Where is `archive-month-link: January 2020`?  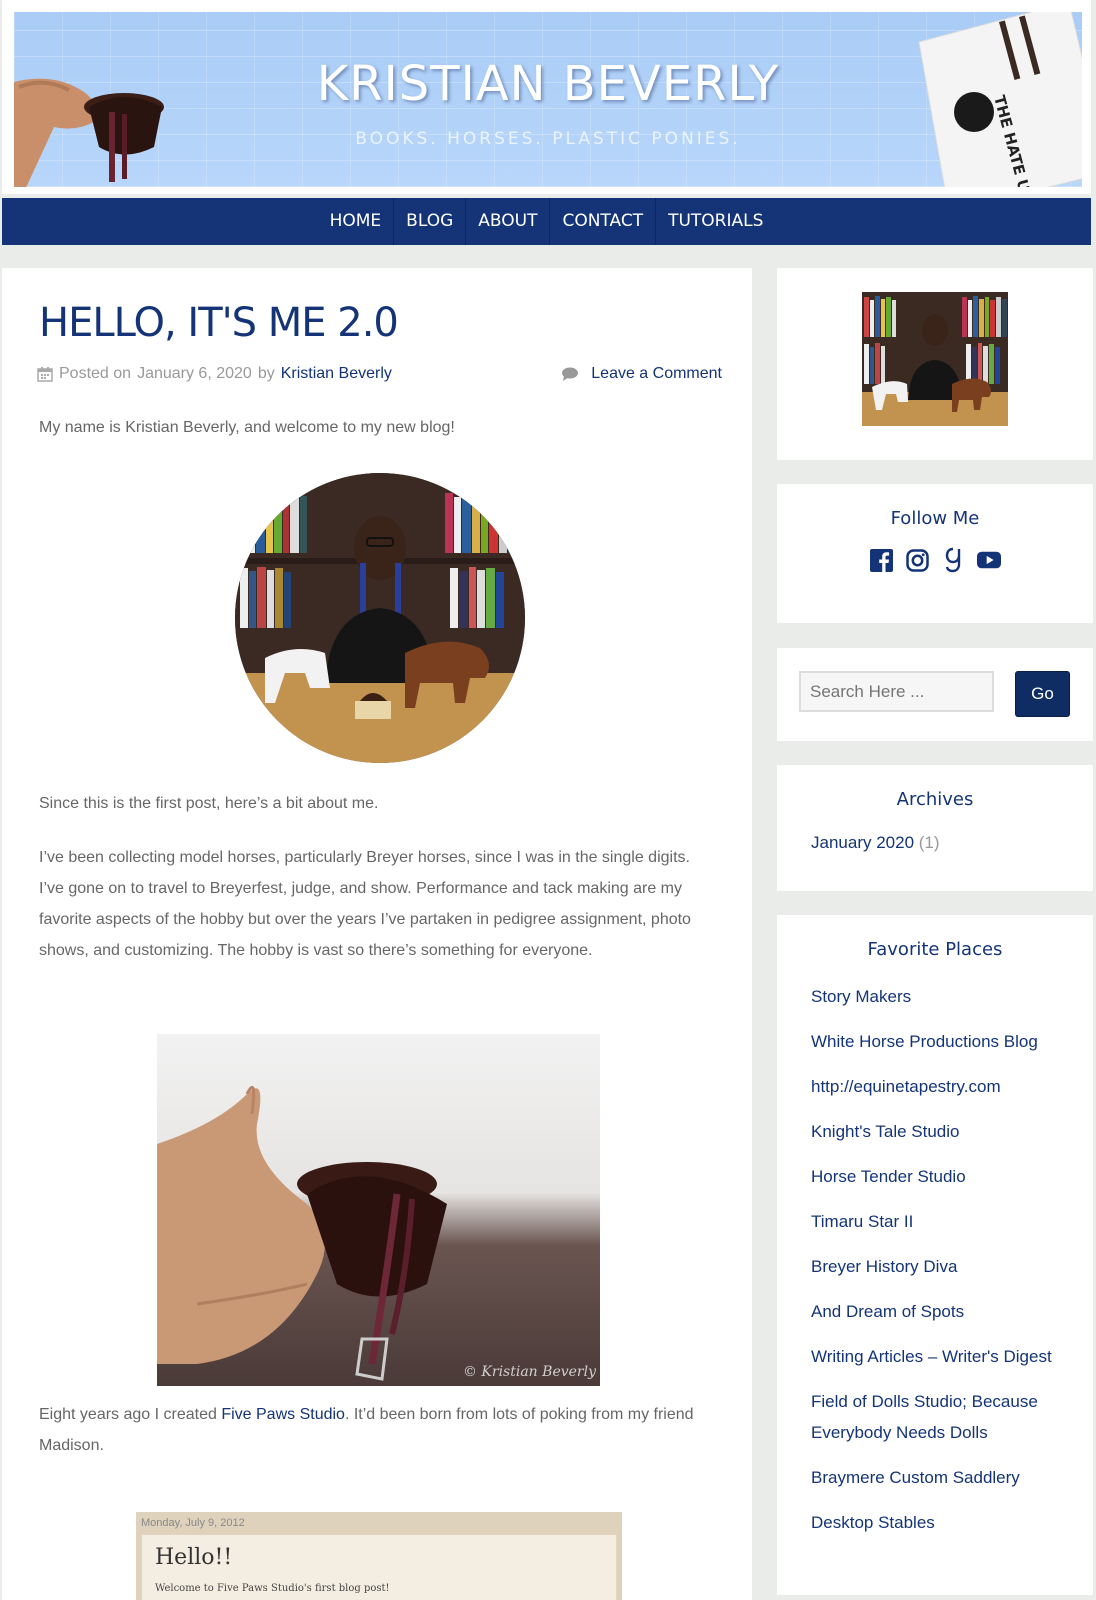 archive-month-link: January 2020 is located at coordinates (862, 842).